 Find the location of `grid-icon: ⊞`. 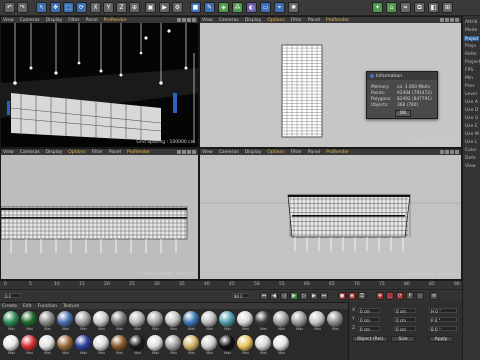

grid-icon: ⊞ is located at coordinates (447, 7).